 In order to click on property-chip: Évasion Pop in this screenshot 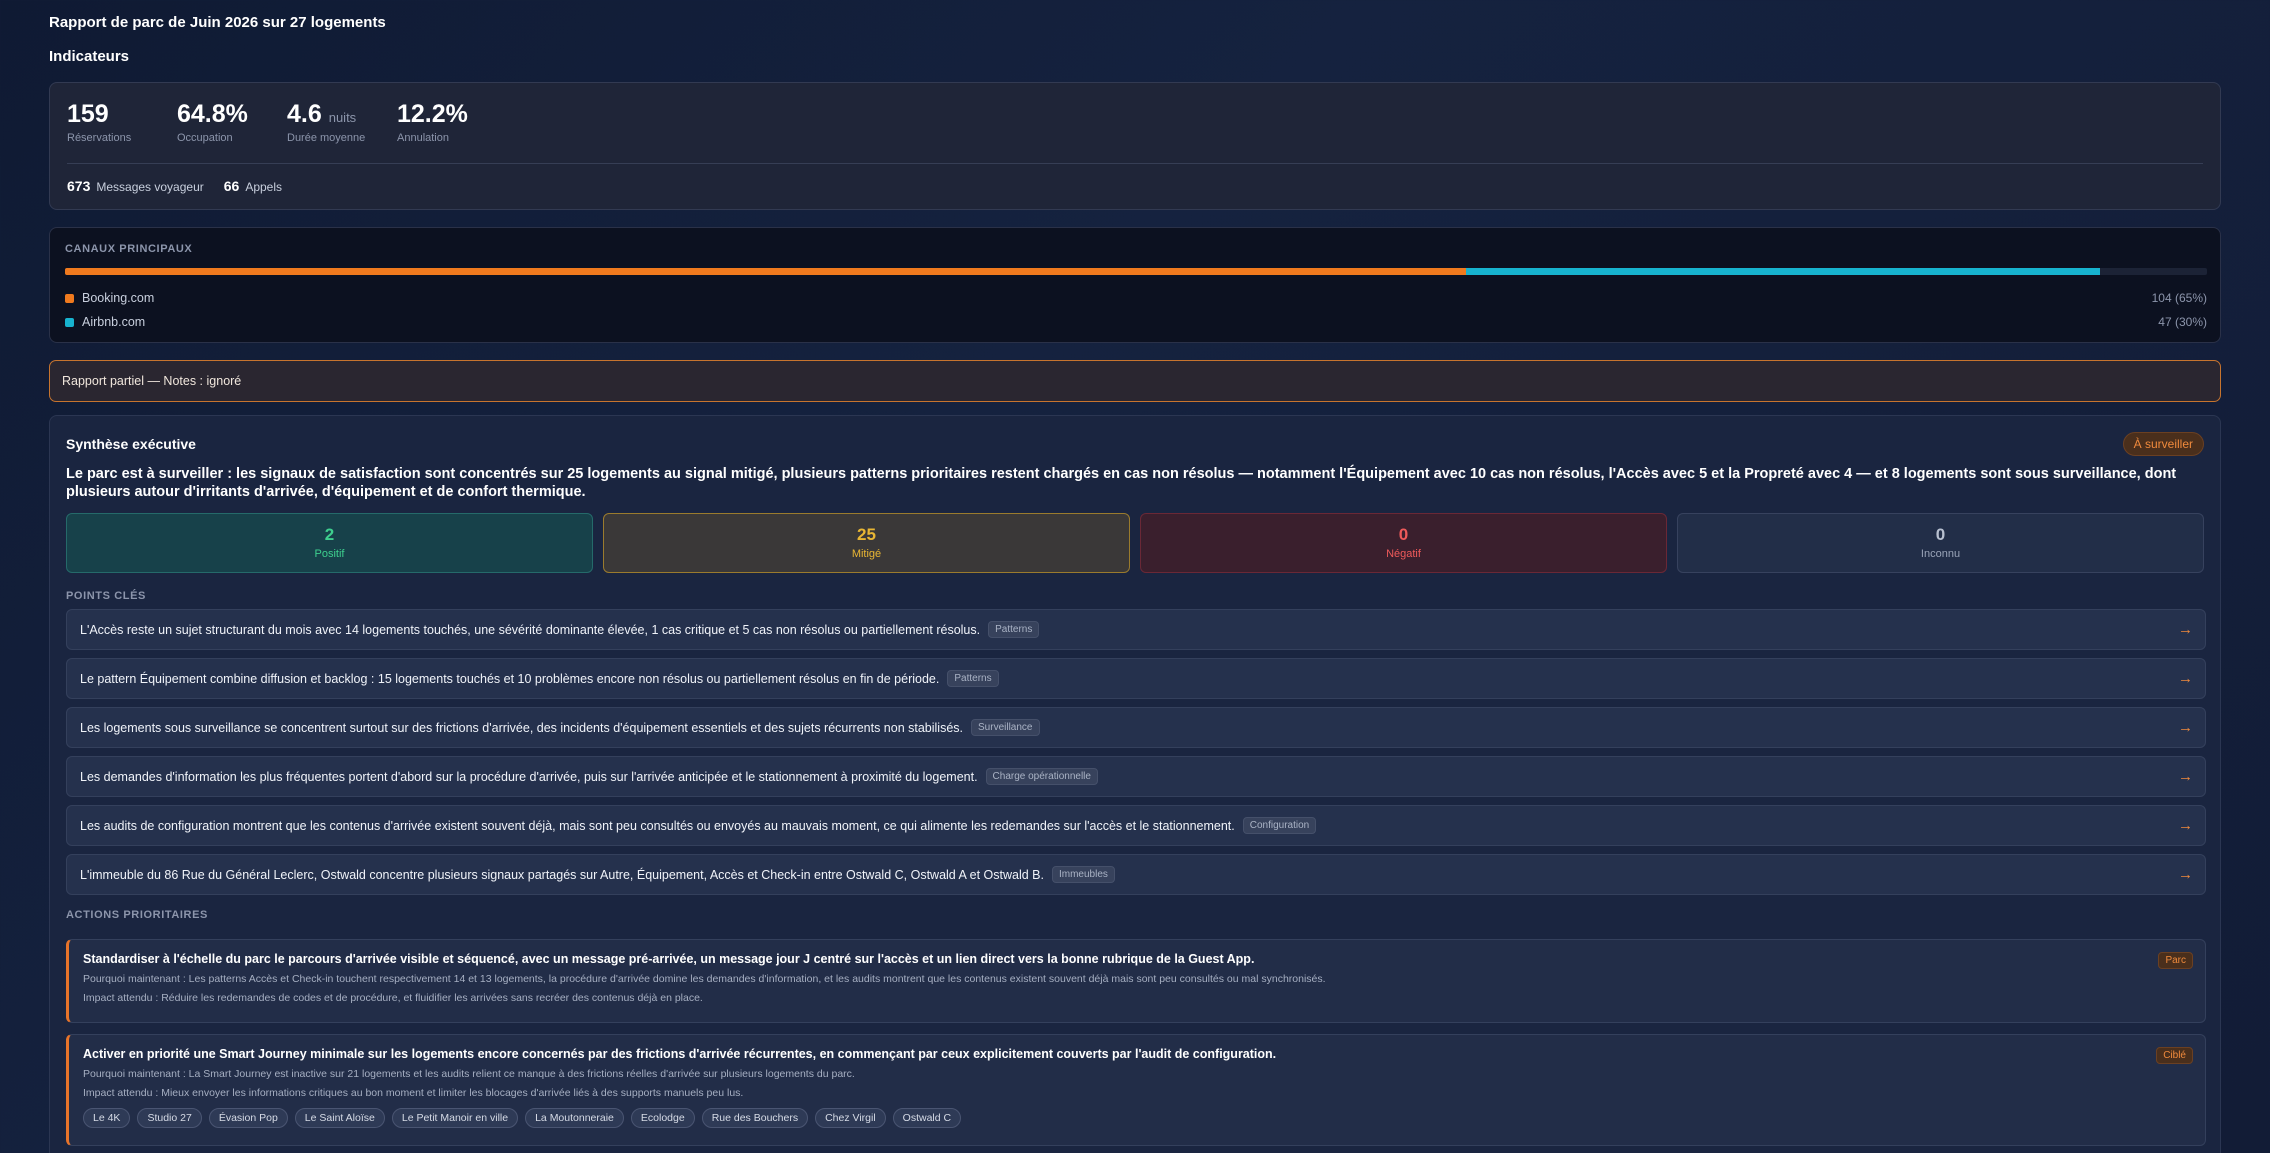, I will do `click(248, 1118)`.